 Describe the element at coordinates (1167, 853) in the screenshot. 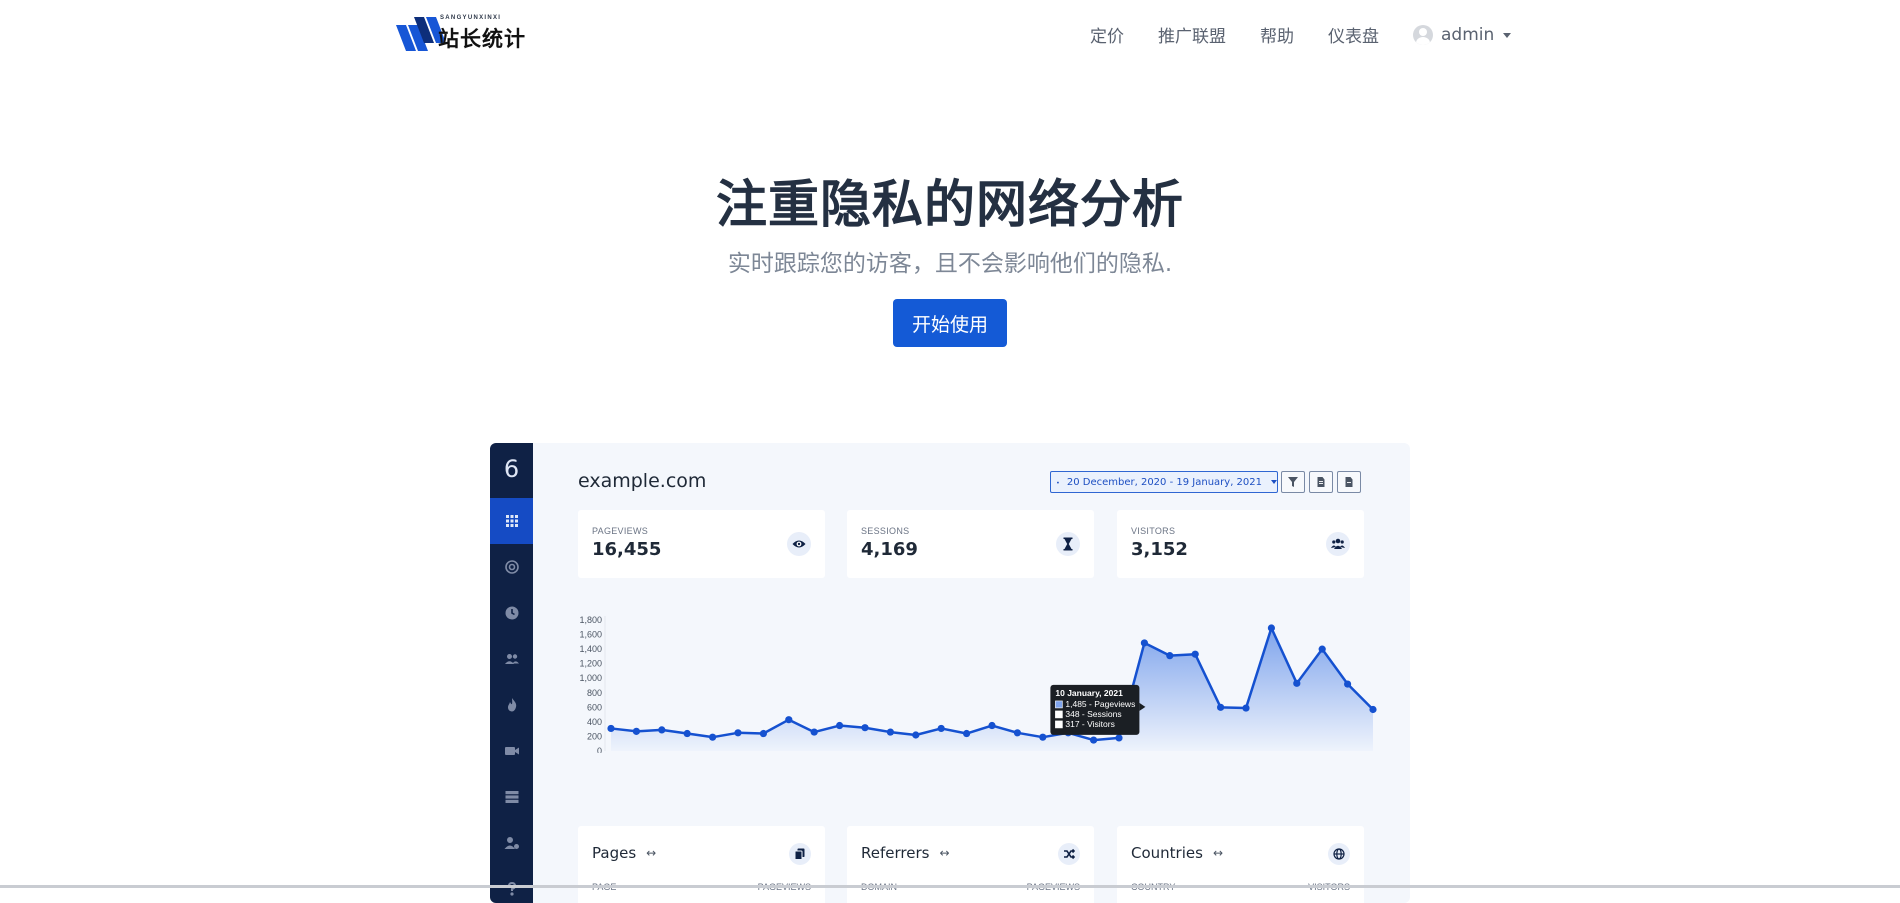

I see `panel-title: Countries` at that location.